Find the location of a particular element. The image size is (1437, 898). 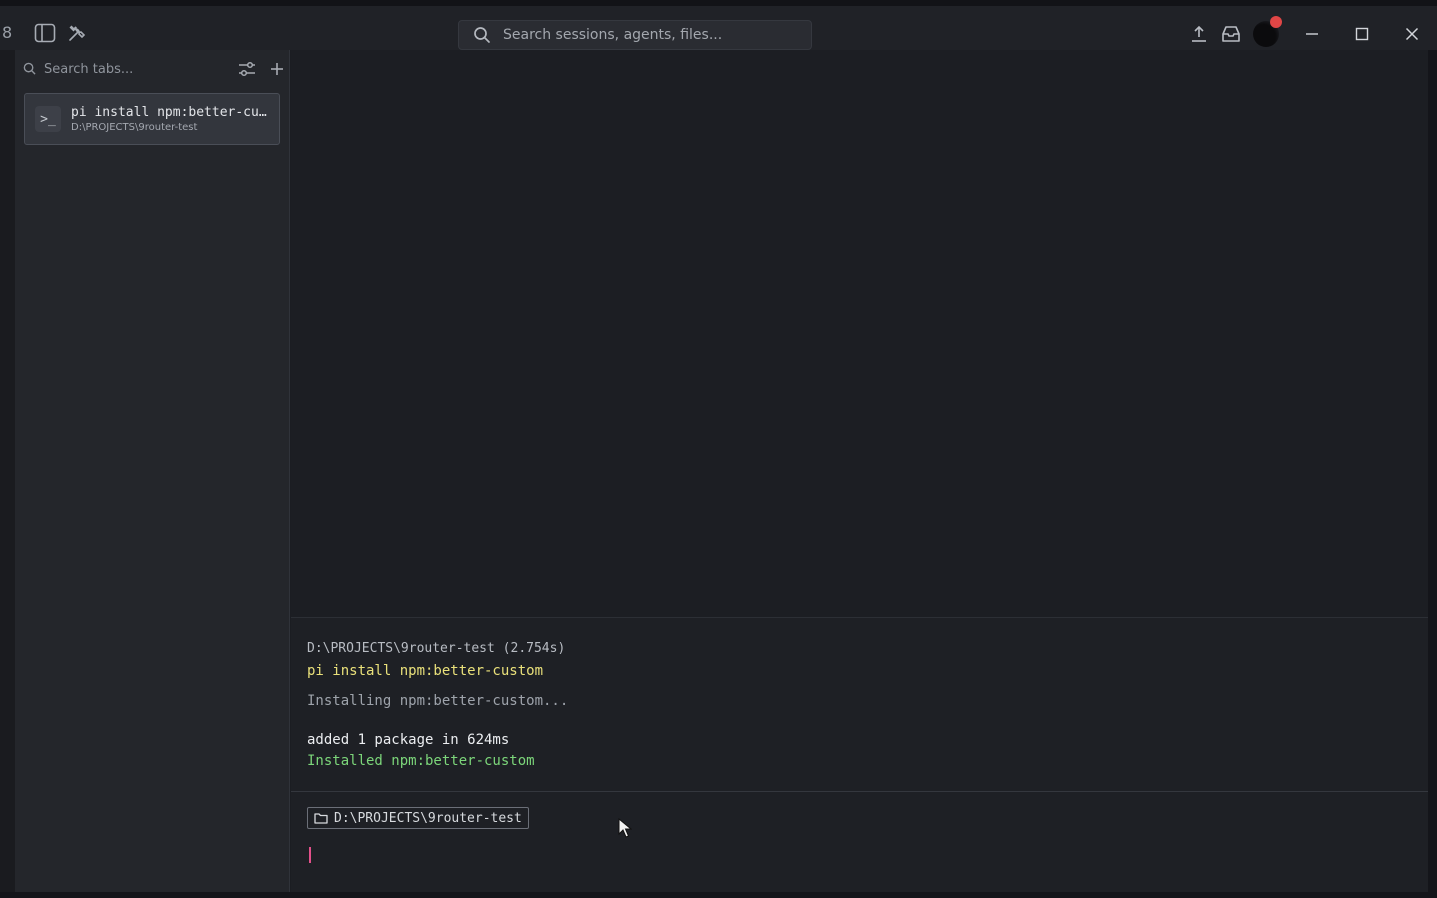

user-avatar is located at coordinates (1267, 31).